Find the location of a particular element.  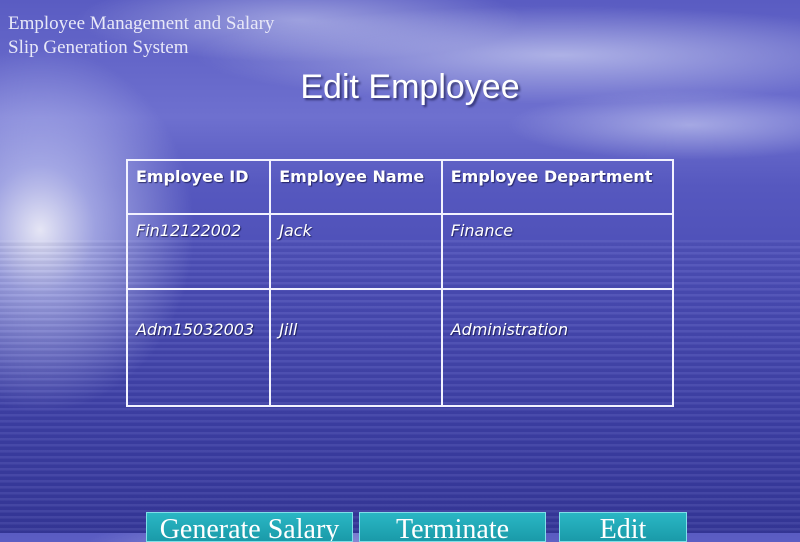

cell-employee-id: Adm15032003 is located at coordinates (198, 347).